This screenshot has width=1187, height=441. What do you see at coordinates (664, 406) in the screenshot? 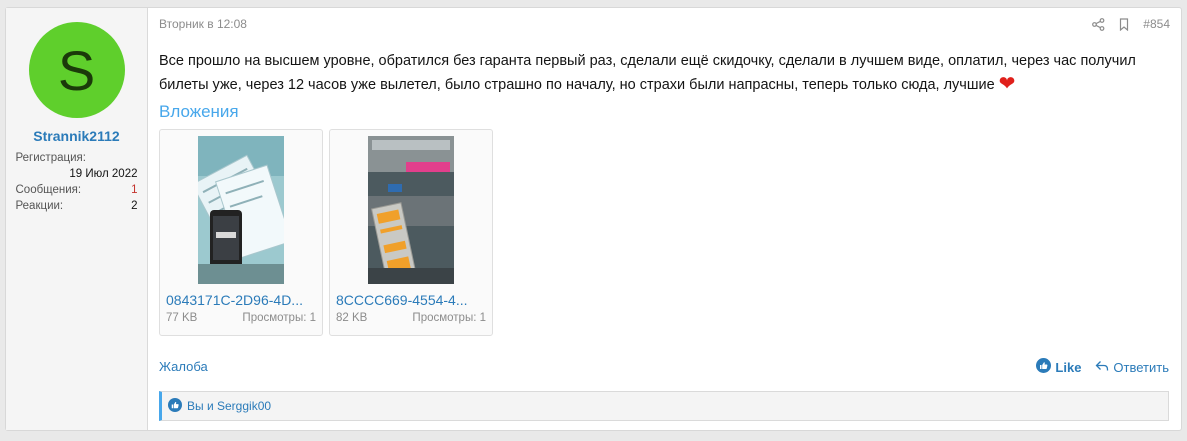
I see `reactions-bar: Вы и Serggik00` at bounding box center [664, 406].